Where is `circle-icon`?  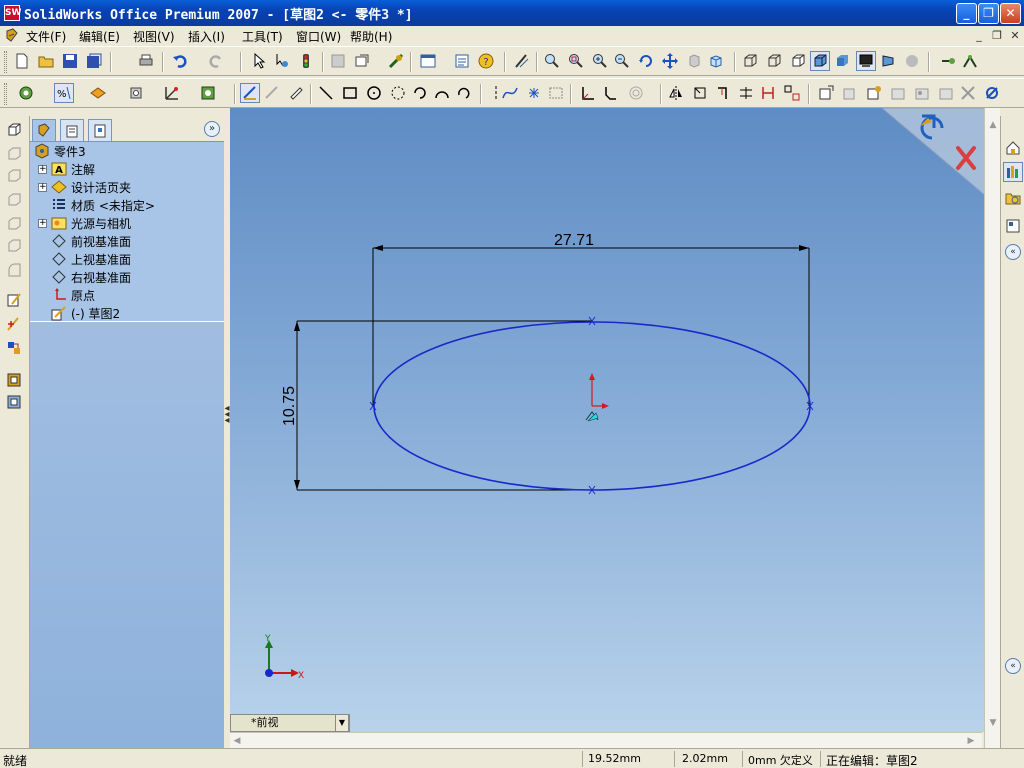
circle-icon is located at coordinates (374, 93).